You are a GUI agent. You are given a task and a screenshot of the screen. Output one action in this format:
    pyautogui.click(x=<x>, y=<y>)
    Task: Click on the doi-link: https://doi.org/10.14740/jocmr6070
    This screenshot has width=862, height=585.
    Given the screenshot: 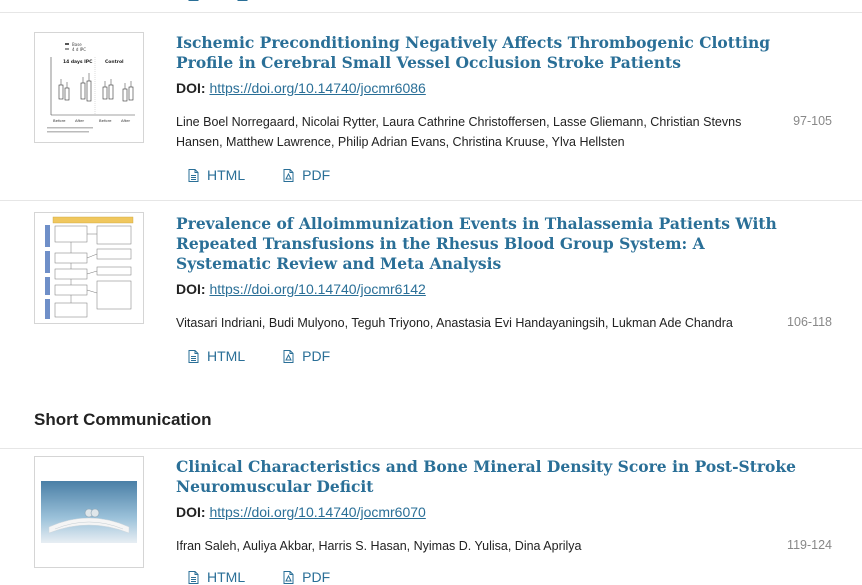 What is the action you would take?
    pyautogui.click(x=317, y=512)
    